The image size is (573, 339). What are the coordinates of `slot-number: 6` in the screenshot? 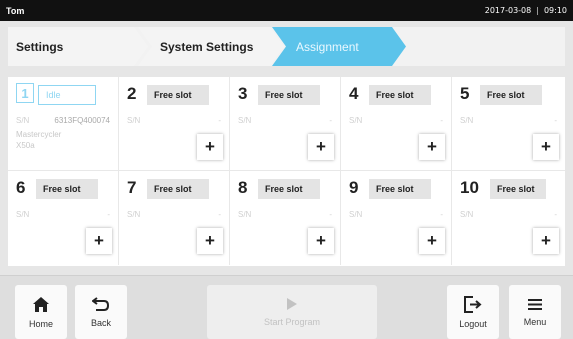 It's located at (21, 187).